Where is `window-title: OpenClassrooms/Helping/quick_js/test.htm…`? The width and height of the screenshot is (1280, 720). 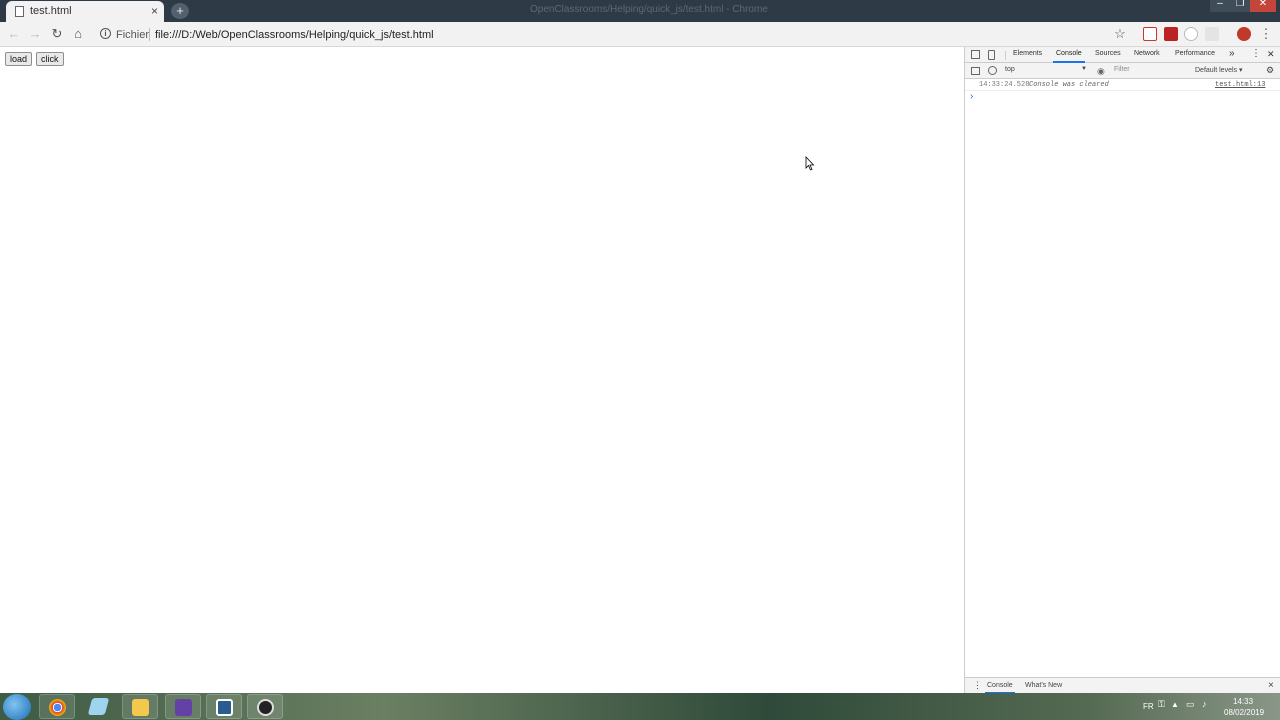
window-title: OpenClassrooms/Helping/quick_js/test.htm… is located at coordinates (649, 9).